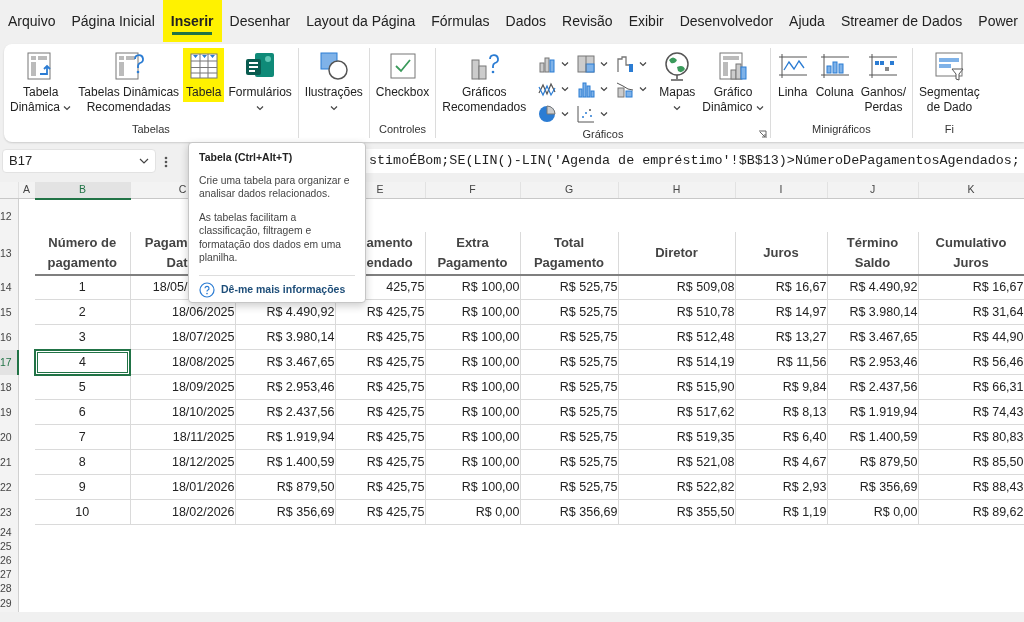 This screenshot has width=1024, height=622. I want to click on group-label: Tabelas, so click(150, 130).